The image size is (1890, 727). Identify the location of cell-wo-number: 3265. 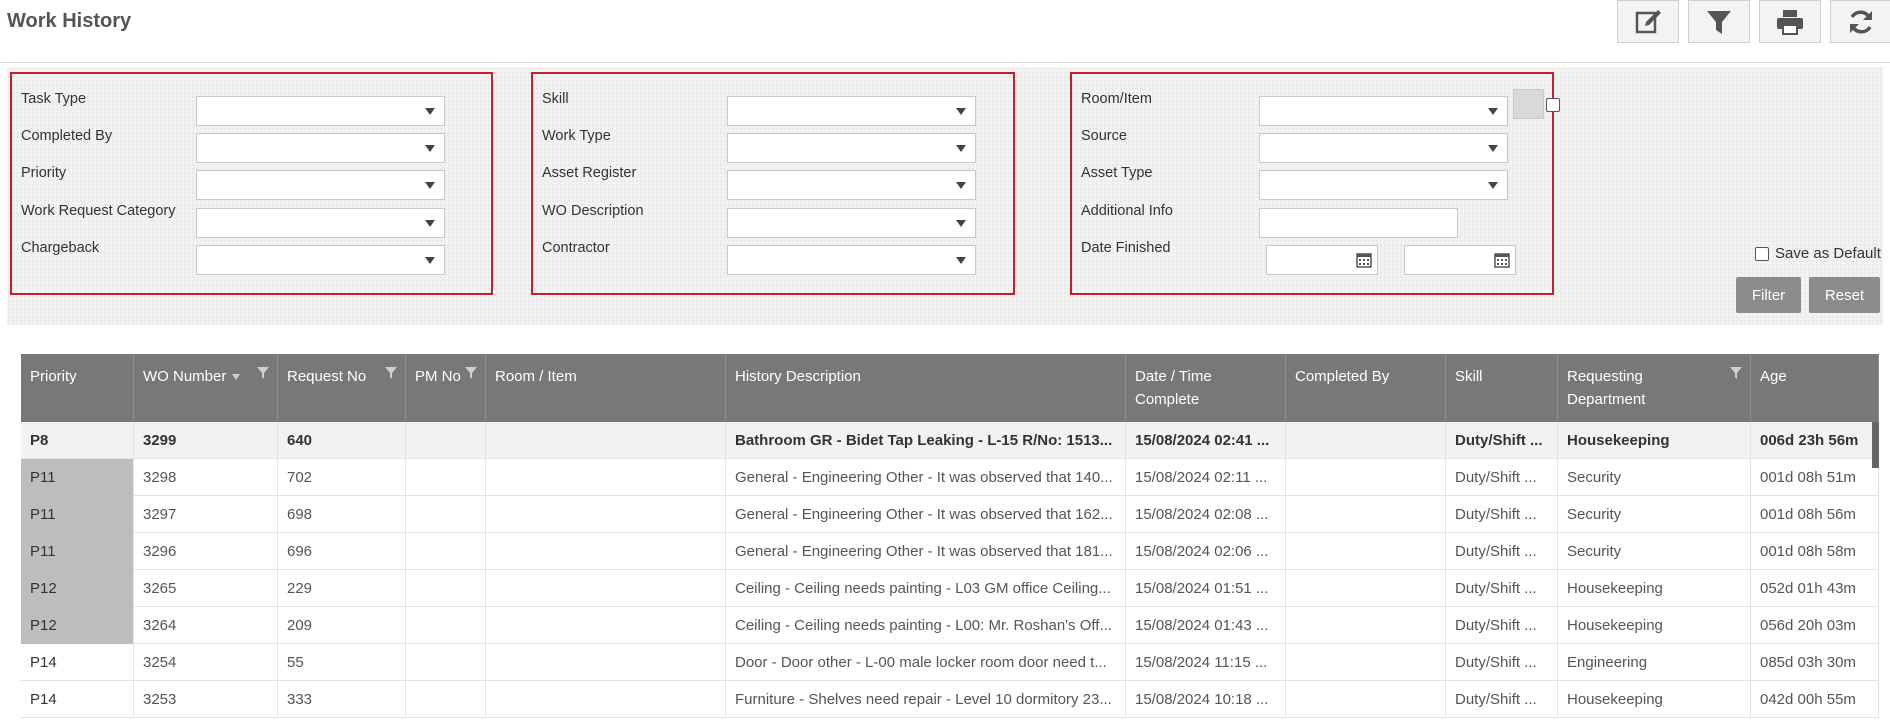
(206, 588).